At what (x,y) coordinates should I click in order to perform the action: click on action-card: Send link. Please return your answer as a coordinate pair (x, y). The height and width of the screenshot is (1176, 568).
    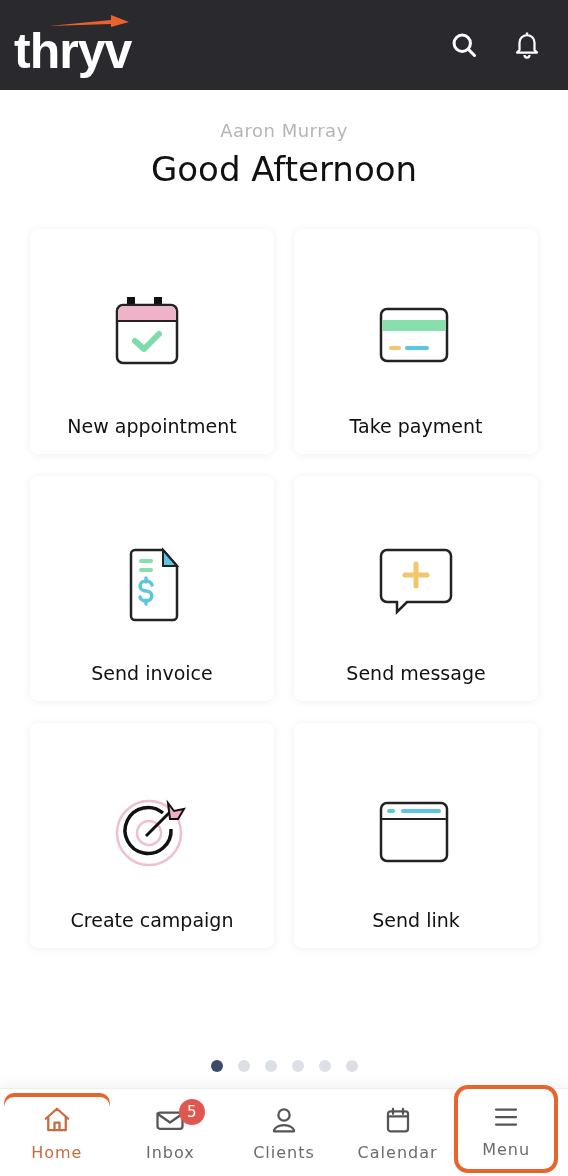
    Looking at the image, I should click on (416, 835).